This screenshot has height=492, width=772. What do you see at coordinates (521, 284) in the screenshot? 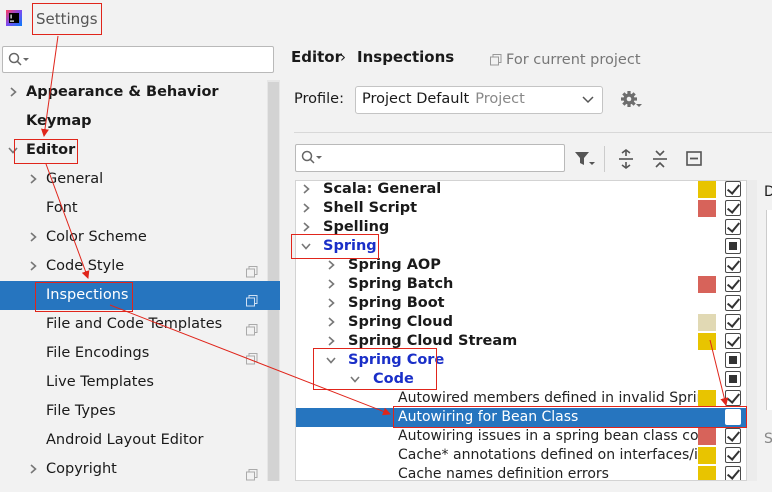
I see `inspection-row-spring-batch: Spring Batch` at bounding box center [521, 284].